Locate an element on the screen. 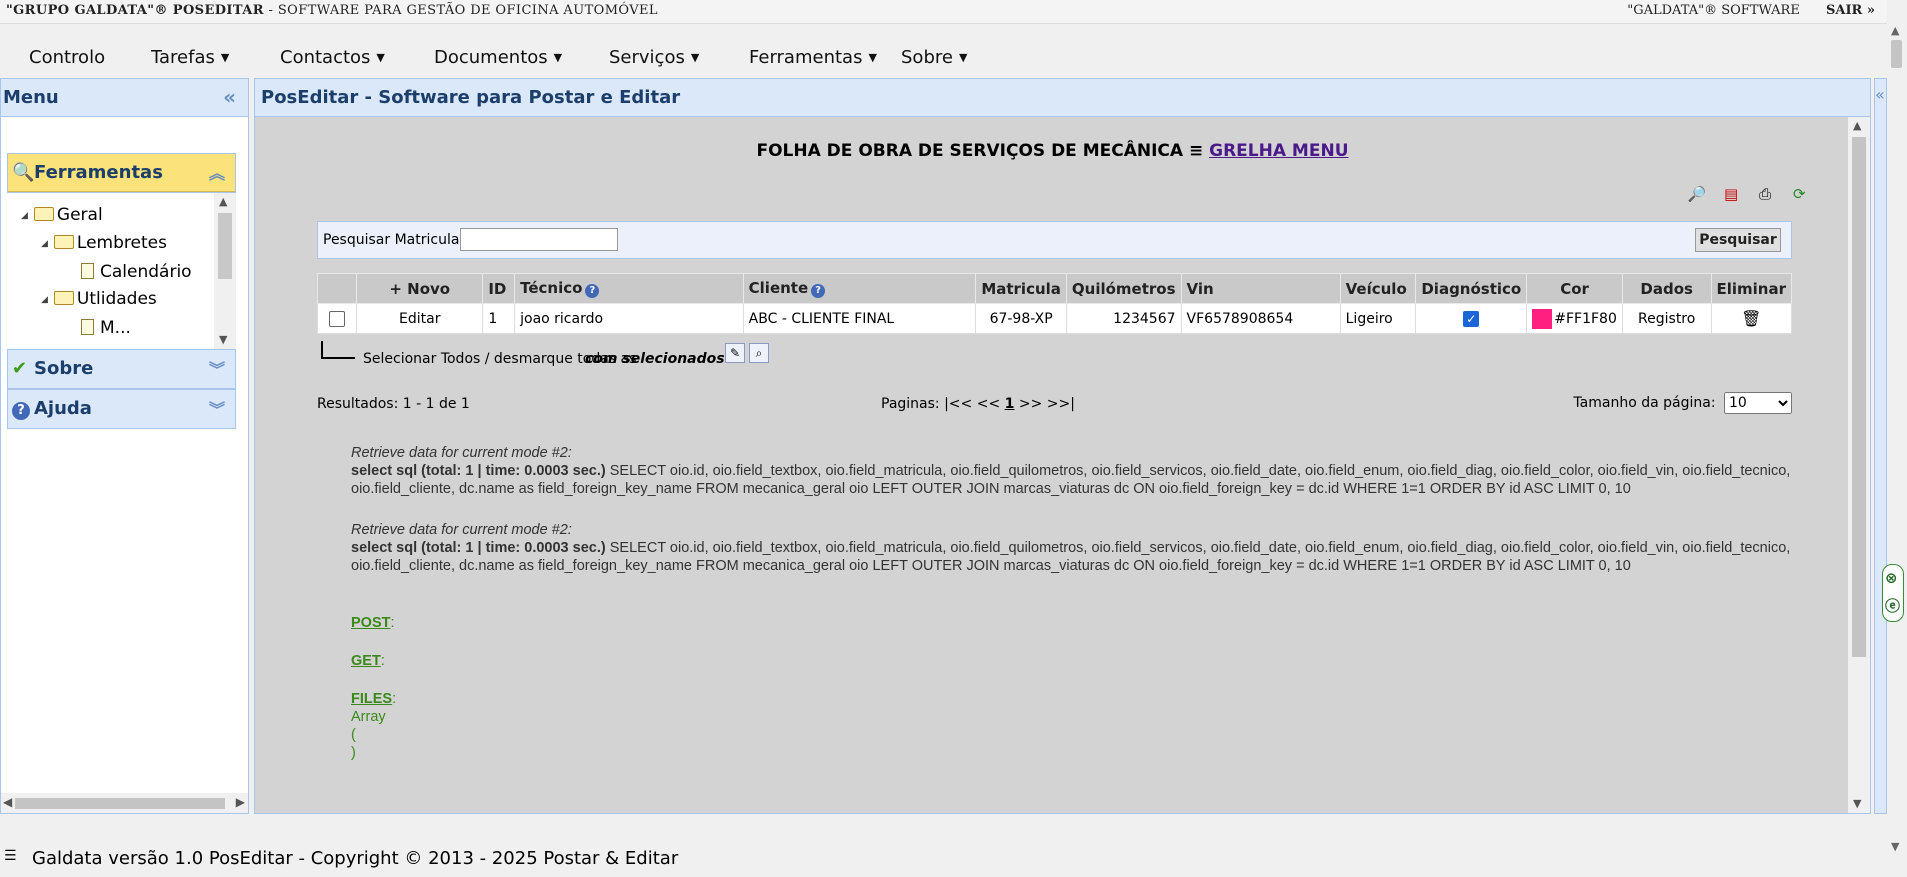  section-ajuda-header: ? Ajuda ︾ is located at coordinates (121, 409).